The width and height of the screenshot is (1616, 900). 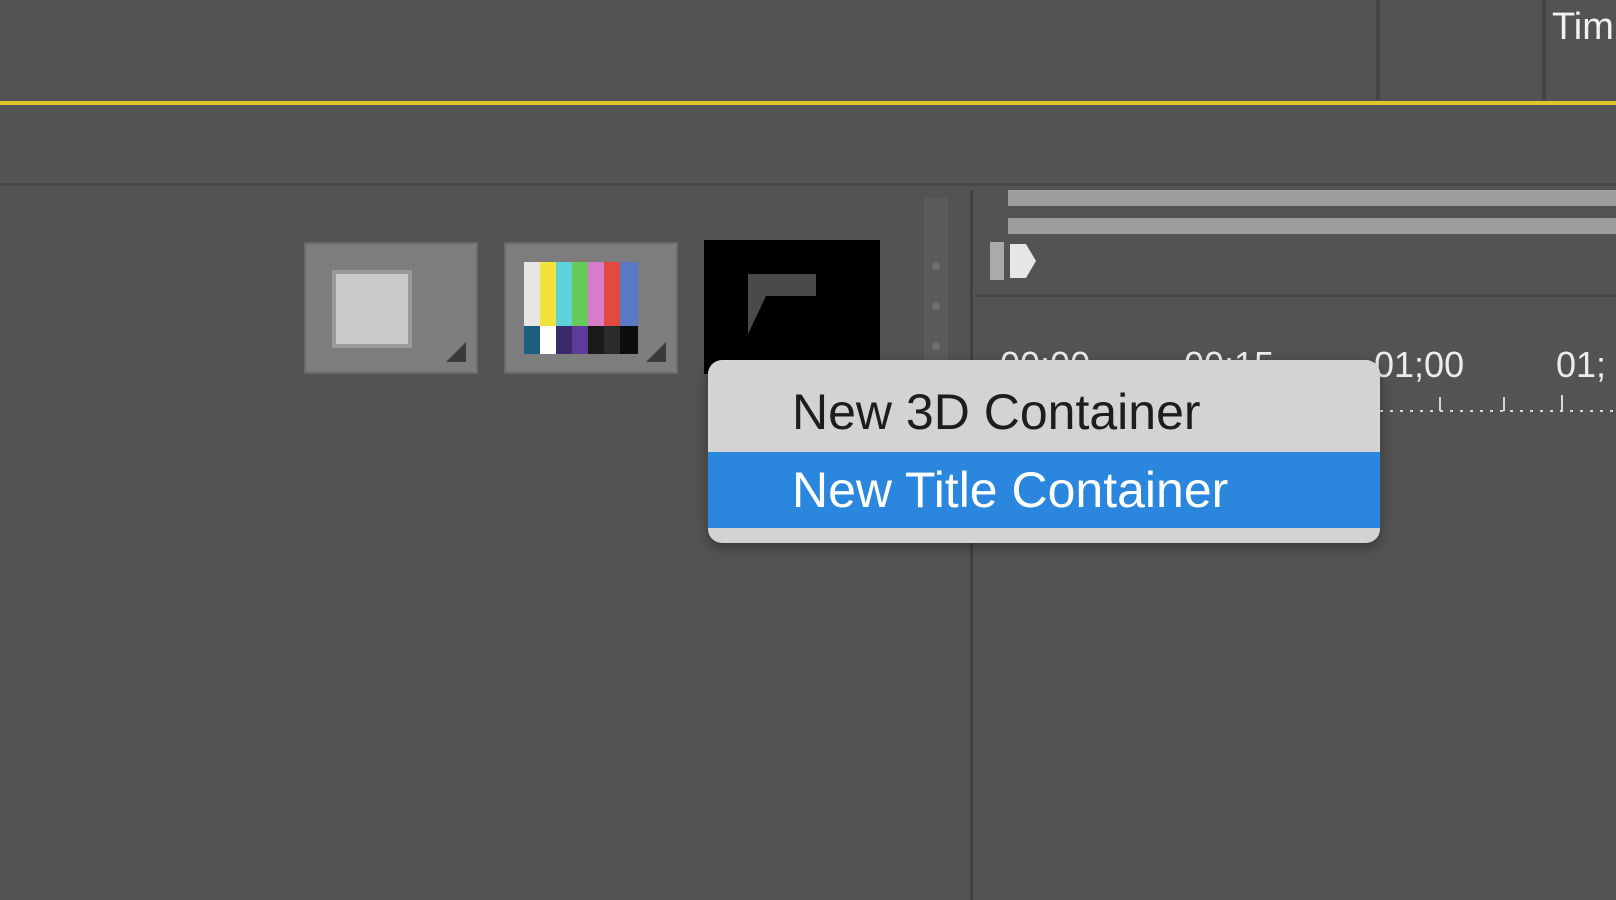 I want to click on top-panel-bar, so click(x=808, y=50).